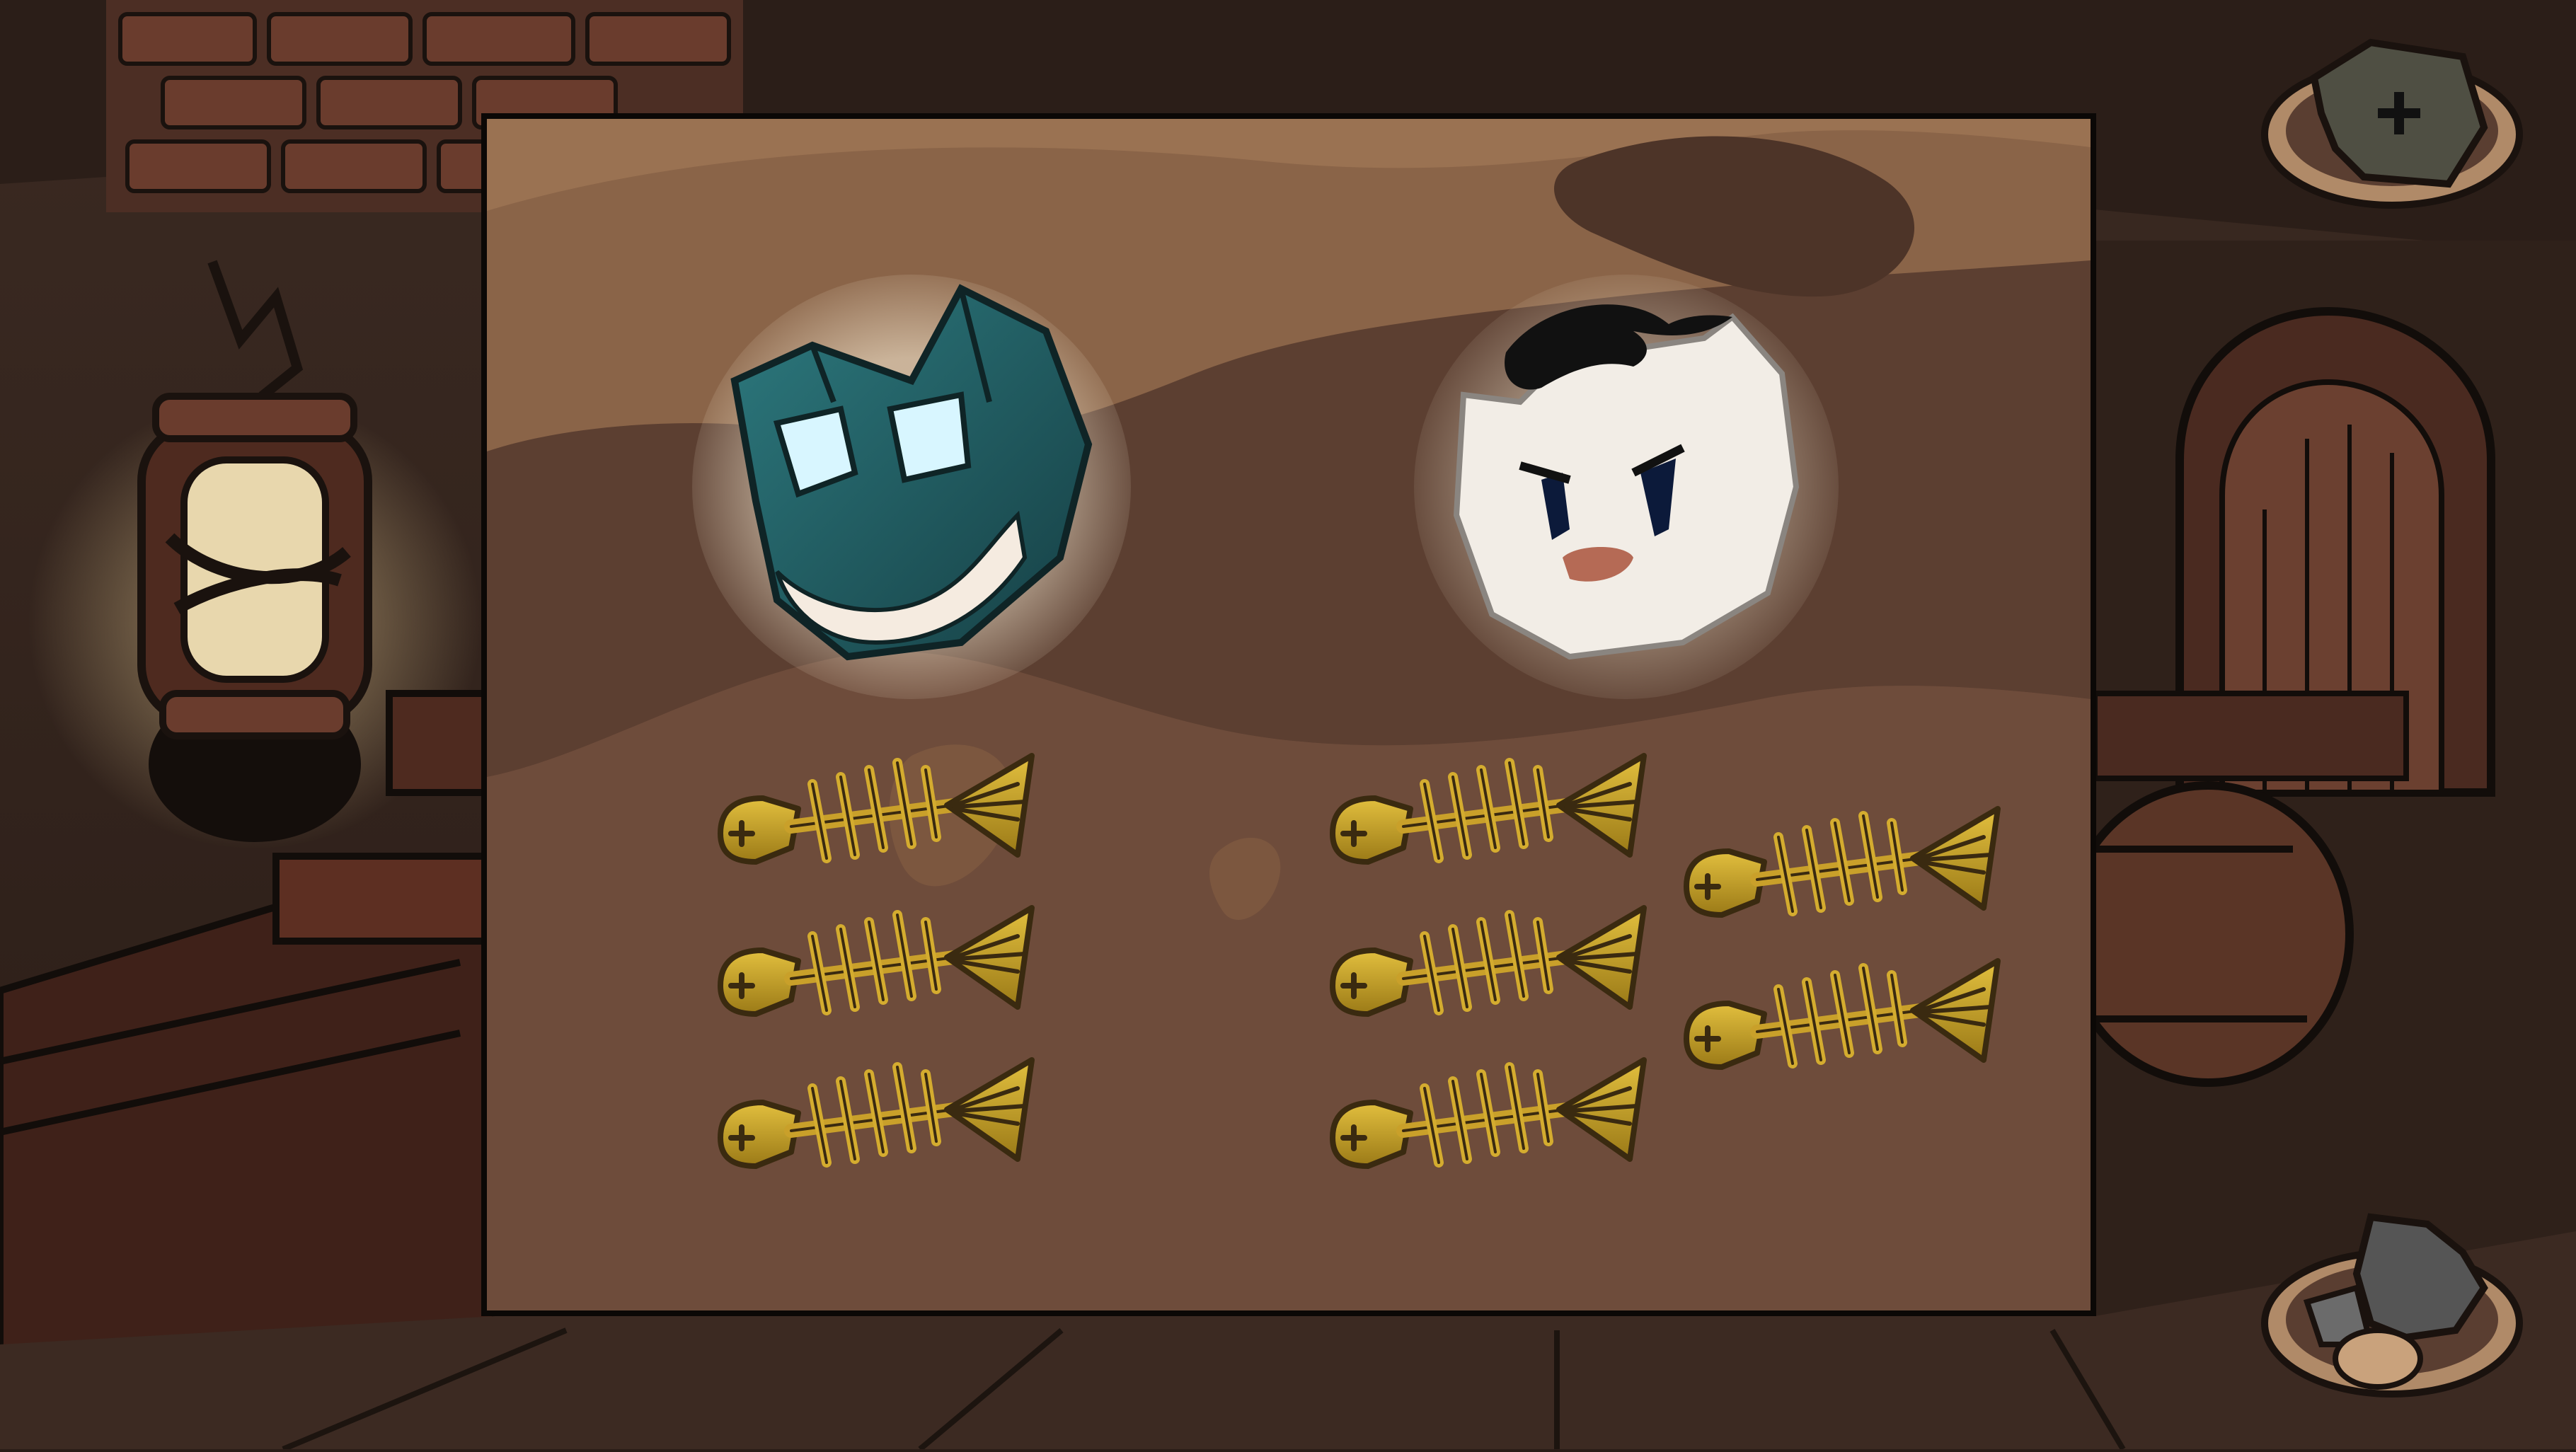 This screenshot has height=1452, width=2576. Describe the element at coordinates (1627, 487) in the screenshot. I see `pompadour-cat-mask-icon` at that location.